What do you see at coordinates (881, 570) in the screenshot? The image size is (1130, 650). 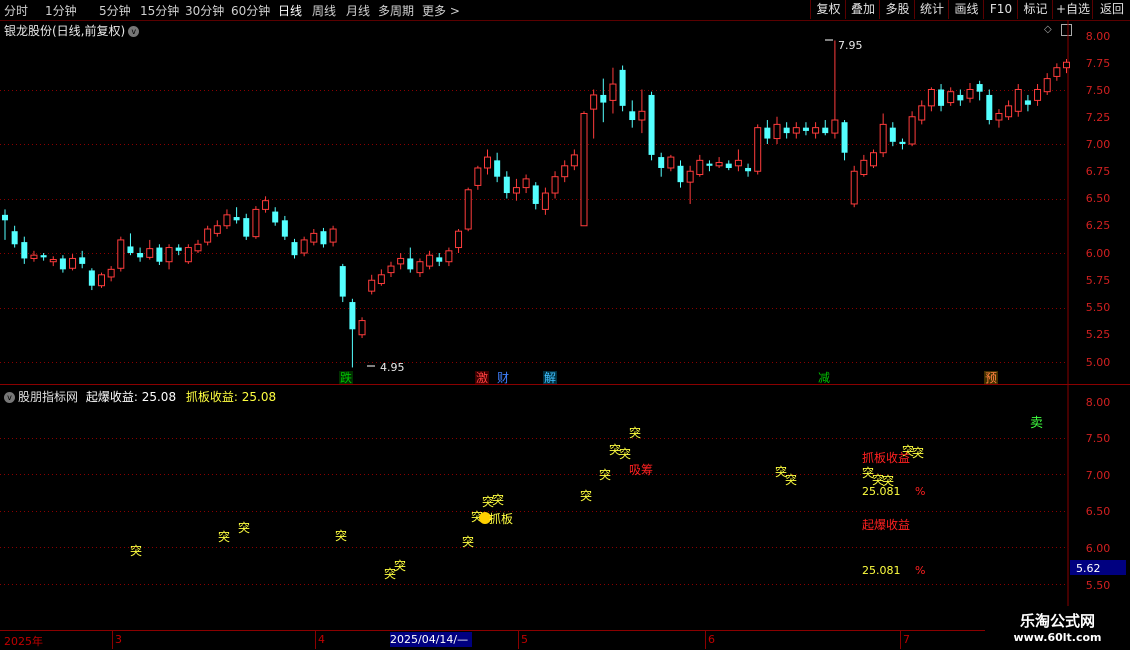 I see `qibao-pct: 25.081` at bounding box center [881, 570].